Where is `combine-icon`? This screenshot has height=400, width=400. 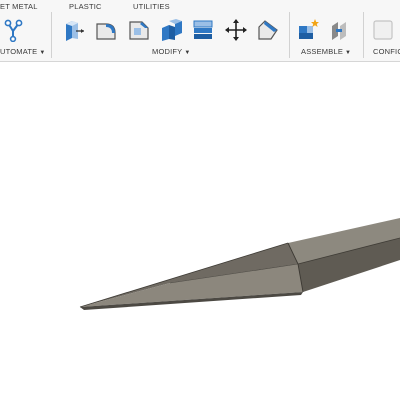 combine-icon is located at coordinates (203, 29).